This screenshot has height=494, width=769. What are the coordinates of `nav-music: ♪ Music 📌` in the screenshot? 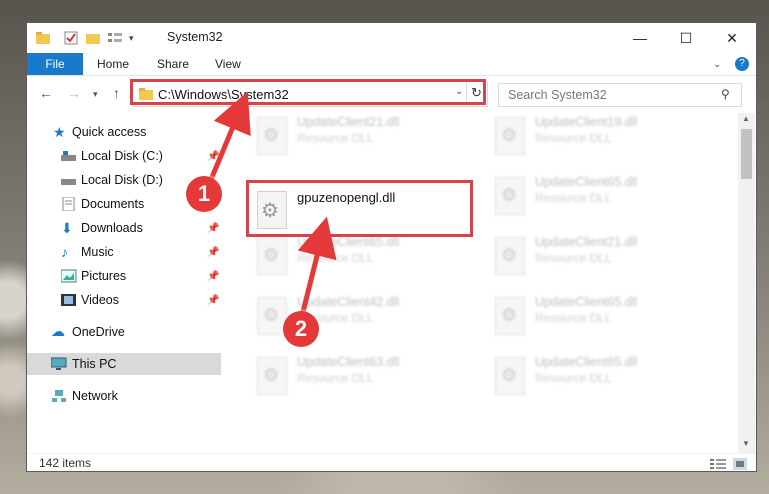 It's located at (124, 252).